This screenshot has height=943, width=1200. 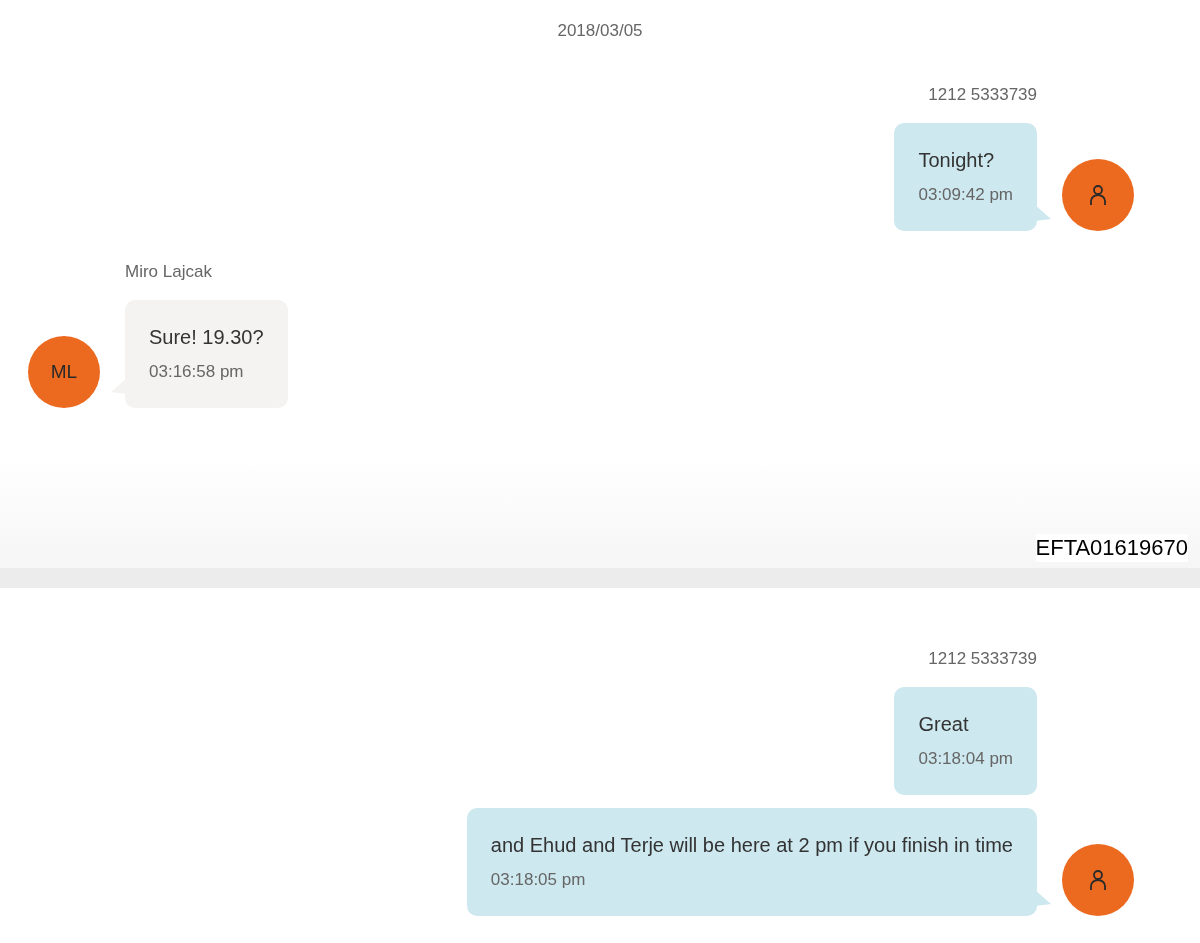 What do you see at coordinates (538, 880) in the screenshot?
I see `message-time: 03:18:05 pm` at bounding box center [538, 880].